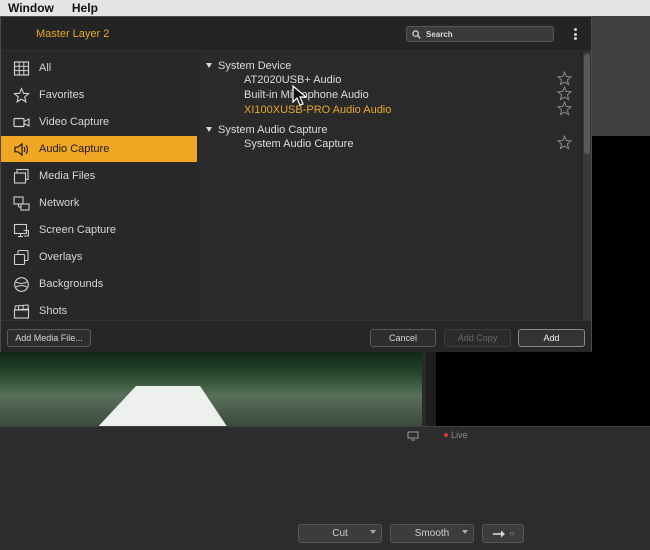 Image resolution: width=650 pixels, height=550 pixels. Describe the element at coordinates (31, 8) in the screenshot. I see `menu-window: Window` at that location.